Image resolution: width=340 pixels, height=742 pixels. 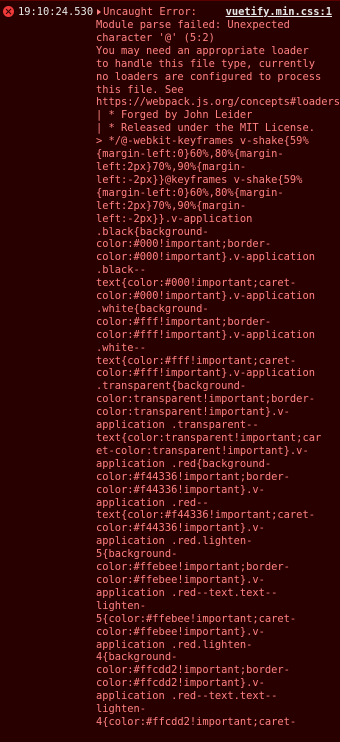 What do you see at coordinates (279, 12) in the screenshot?
I see `source-file-link: vuetify.min.css:1` at bounding box center [279, 12].